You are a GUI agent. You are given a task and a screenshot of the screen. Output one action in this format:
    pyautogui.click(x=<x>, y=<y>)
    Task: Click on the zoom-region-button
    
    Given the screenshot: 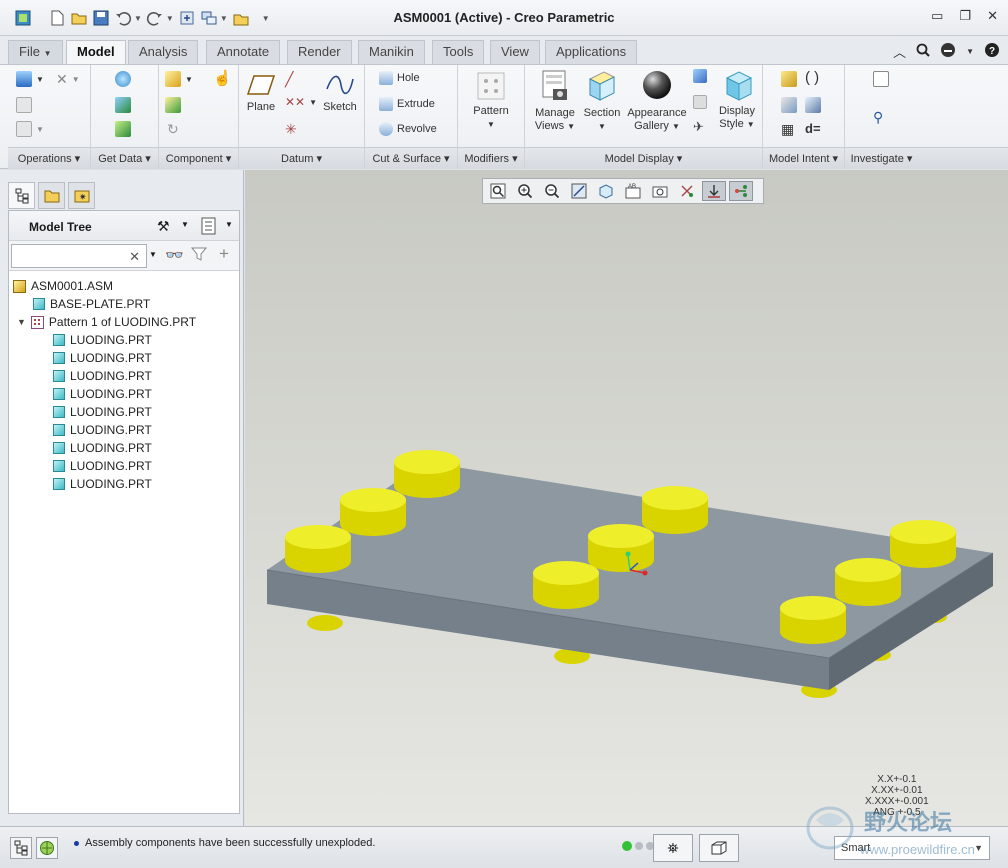 What is the action you would take?
    pyautogui.click(x=700, y=76)
    